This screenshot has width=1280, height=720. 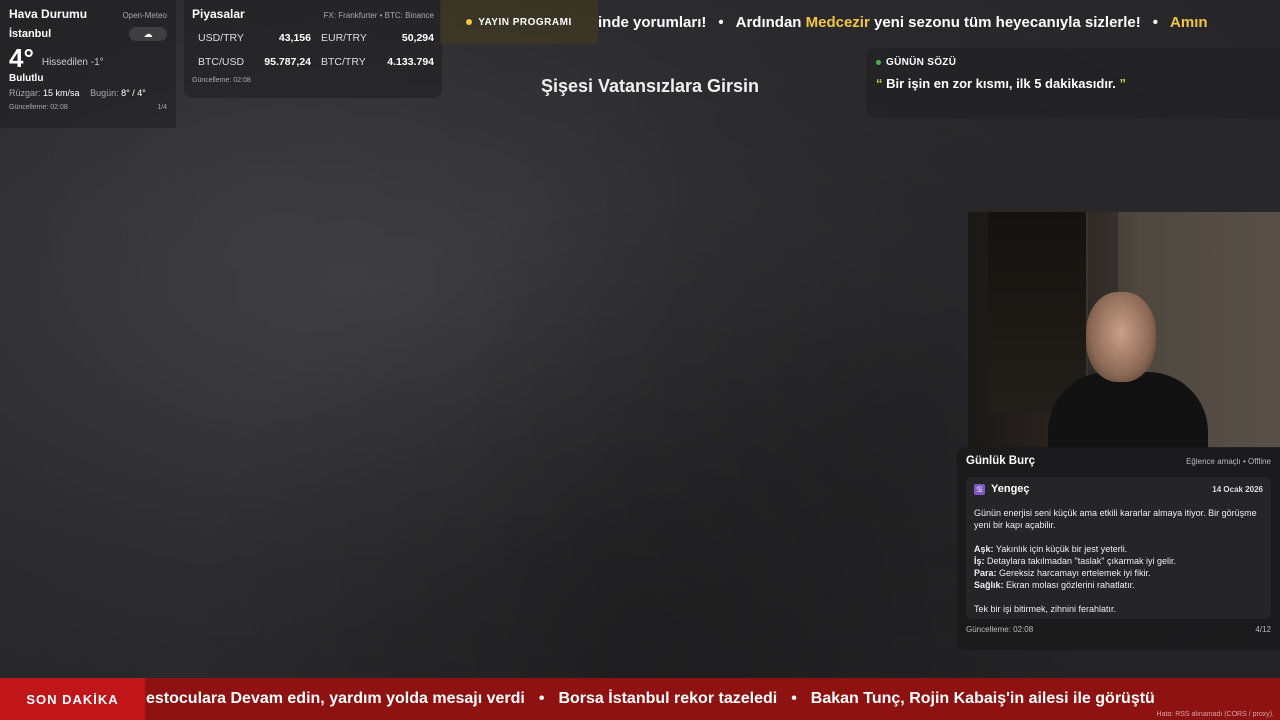 I want to click on weather-source: Open-Meteo, so click(x=144, y=15).